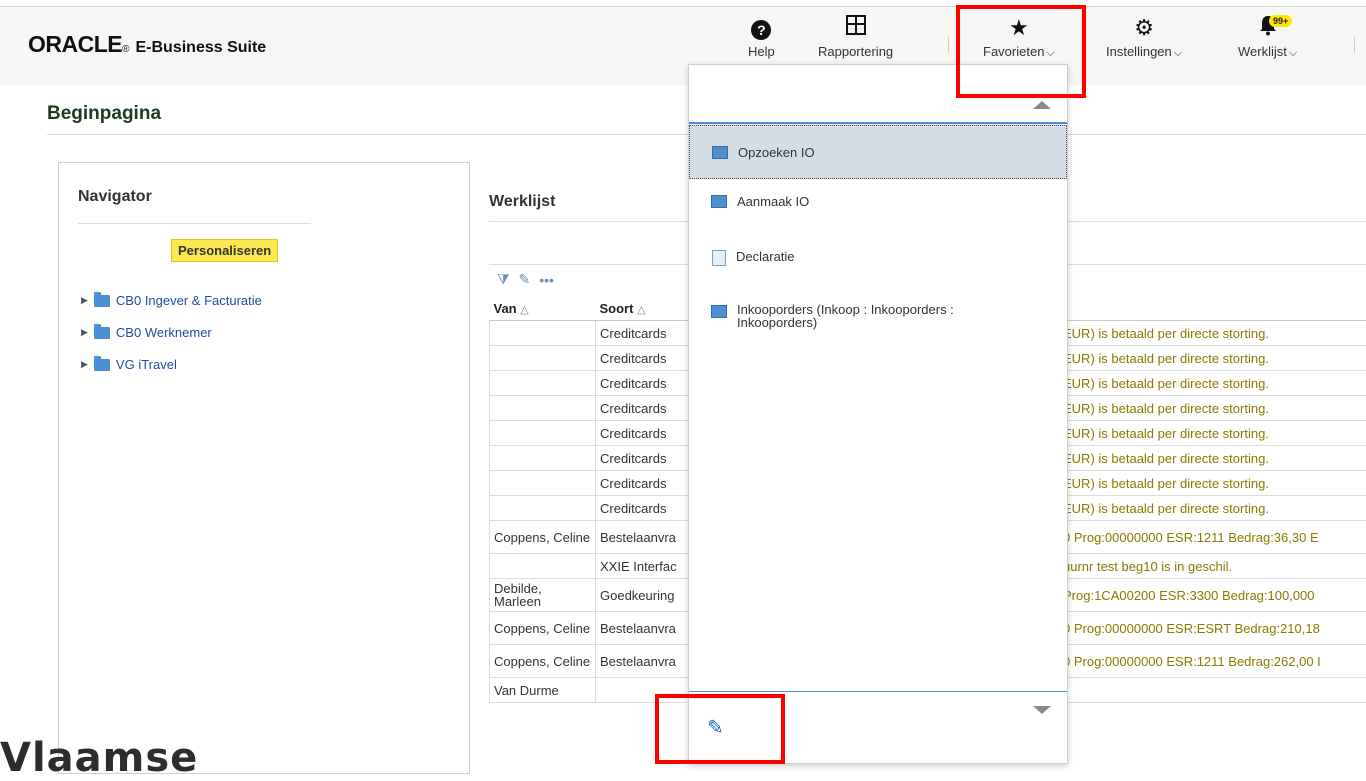  What do you see at coordinates (1280, 21) in the screenshot?
I see `worklist-badge: 99+` at bounding box center [1280, 21].